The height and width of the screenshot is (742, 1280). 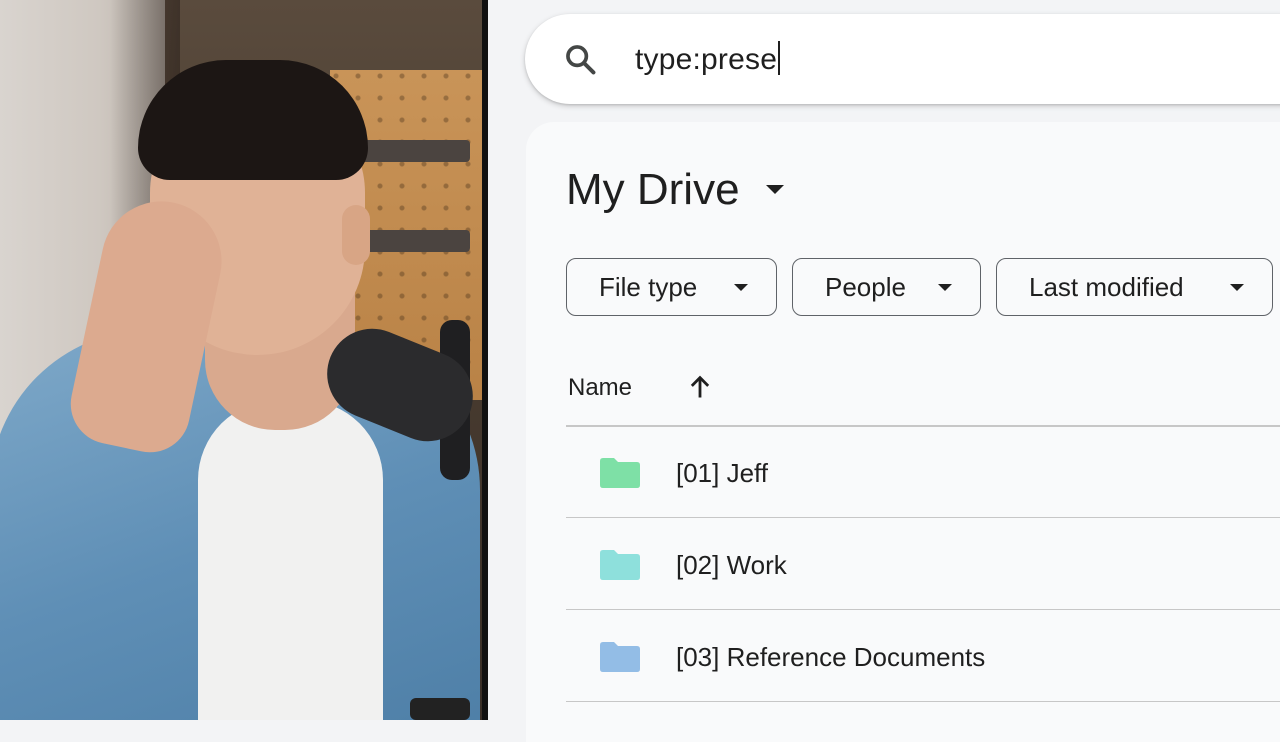 What do you see at coordinates (580, 59) in the screenshot?
I see `search-icon` at bounding box center [580, 59].